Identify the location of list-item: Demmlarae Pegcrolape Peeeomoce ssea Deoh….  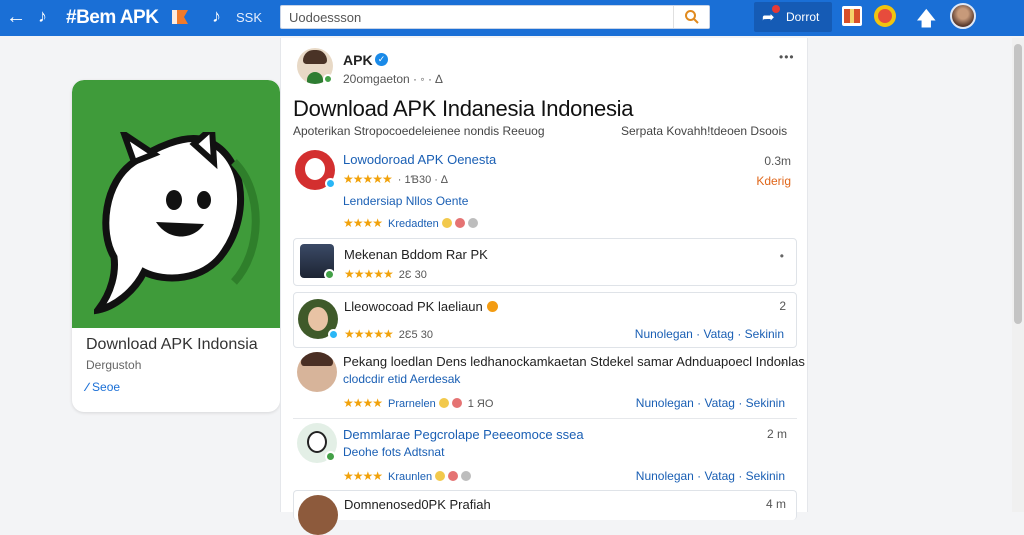
(545, 453).